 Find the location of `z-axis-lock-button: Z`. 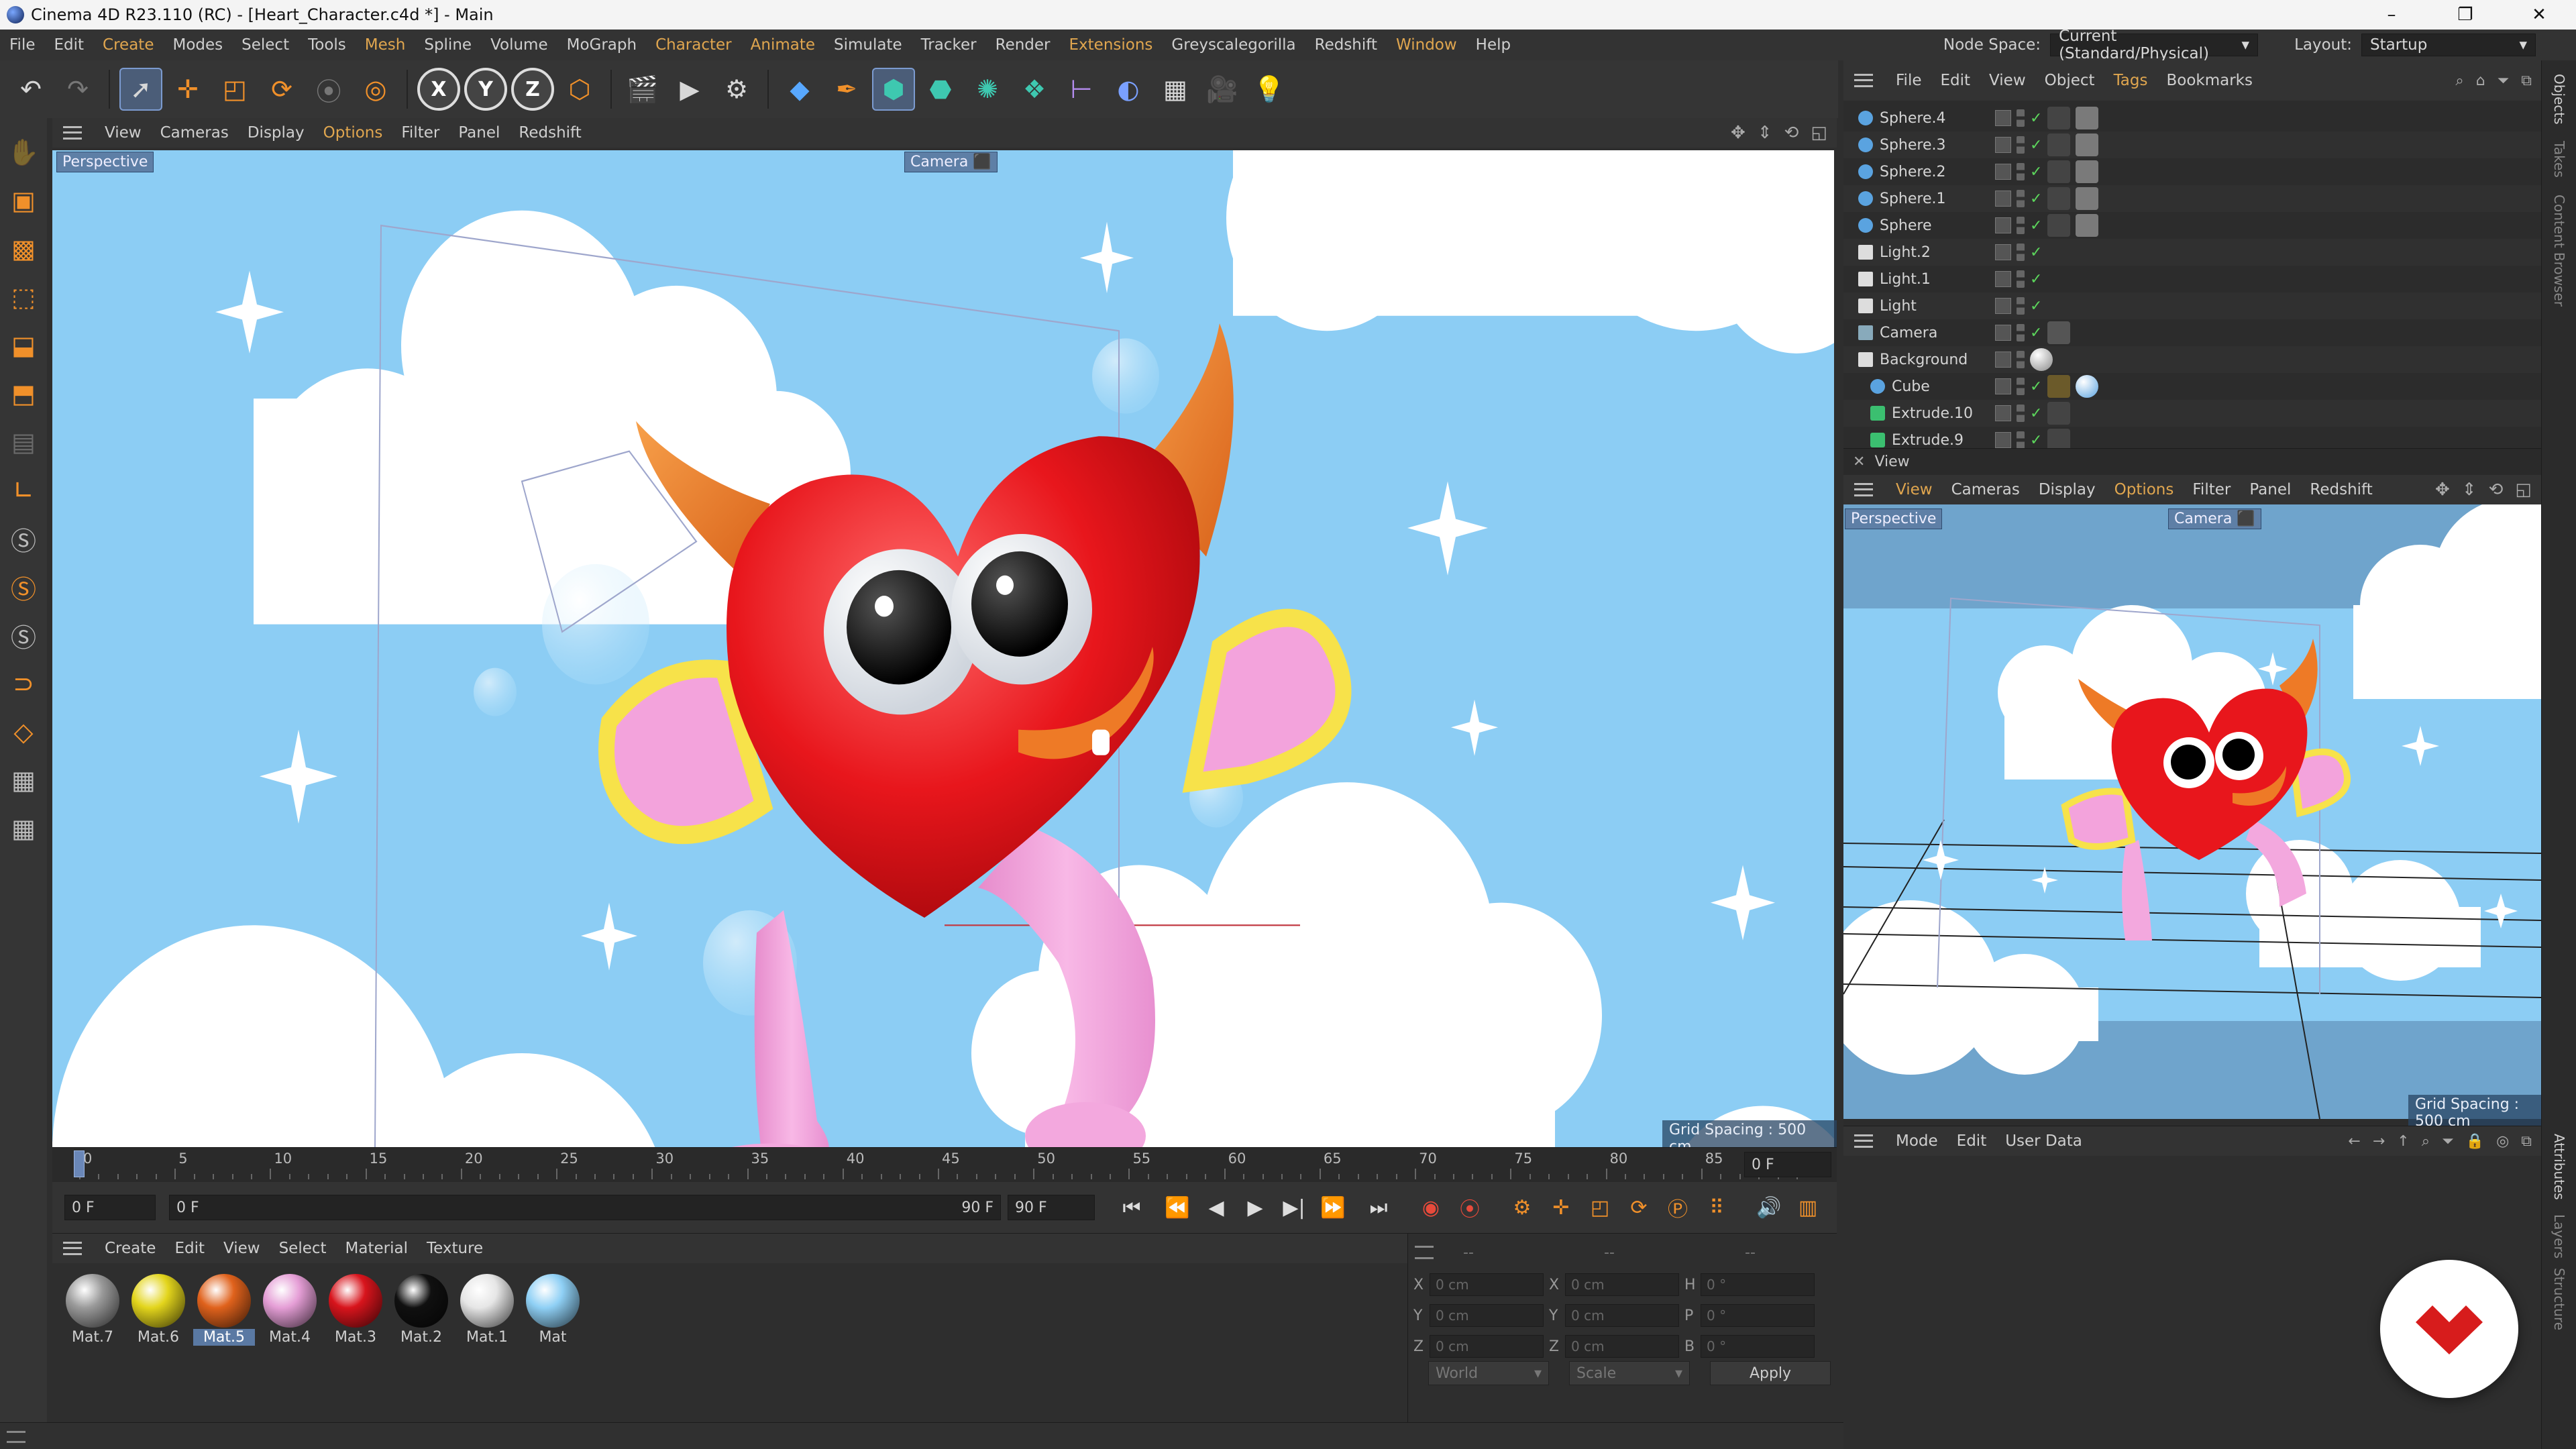

z-axis-lock-button: Z is located at coordinates (532, 89).